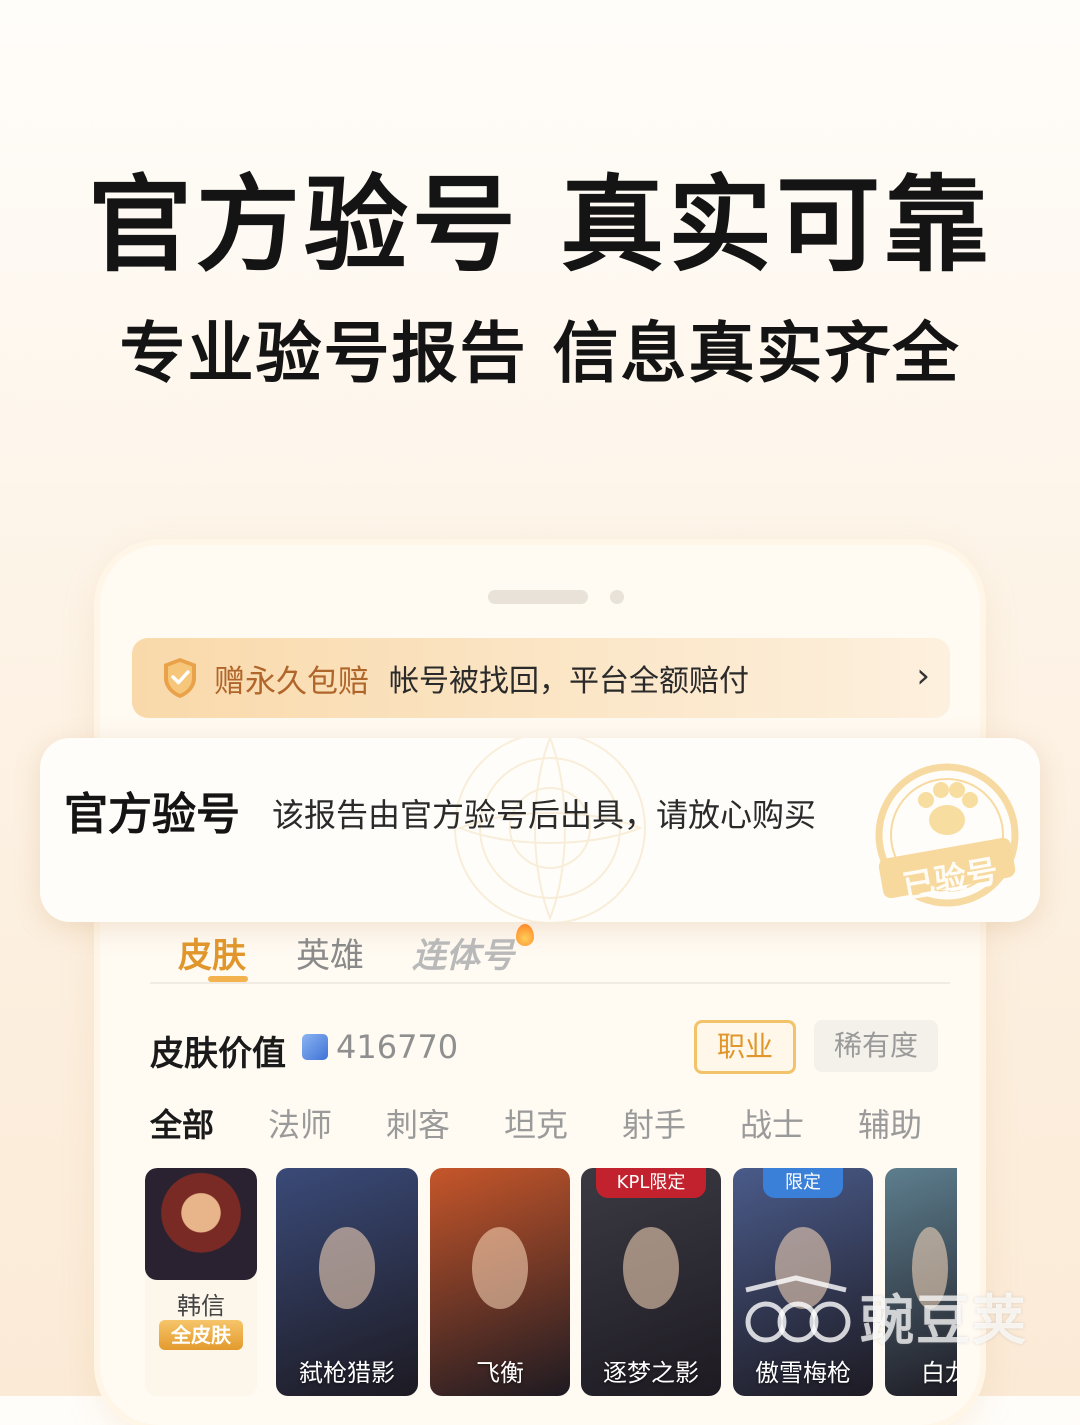  What do you see at coordinates (651, 1373) in the screenshot?
I see `skin-name: 逐梦之影` at bounding box center [651, 1373].